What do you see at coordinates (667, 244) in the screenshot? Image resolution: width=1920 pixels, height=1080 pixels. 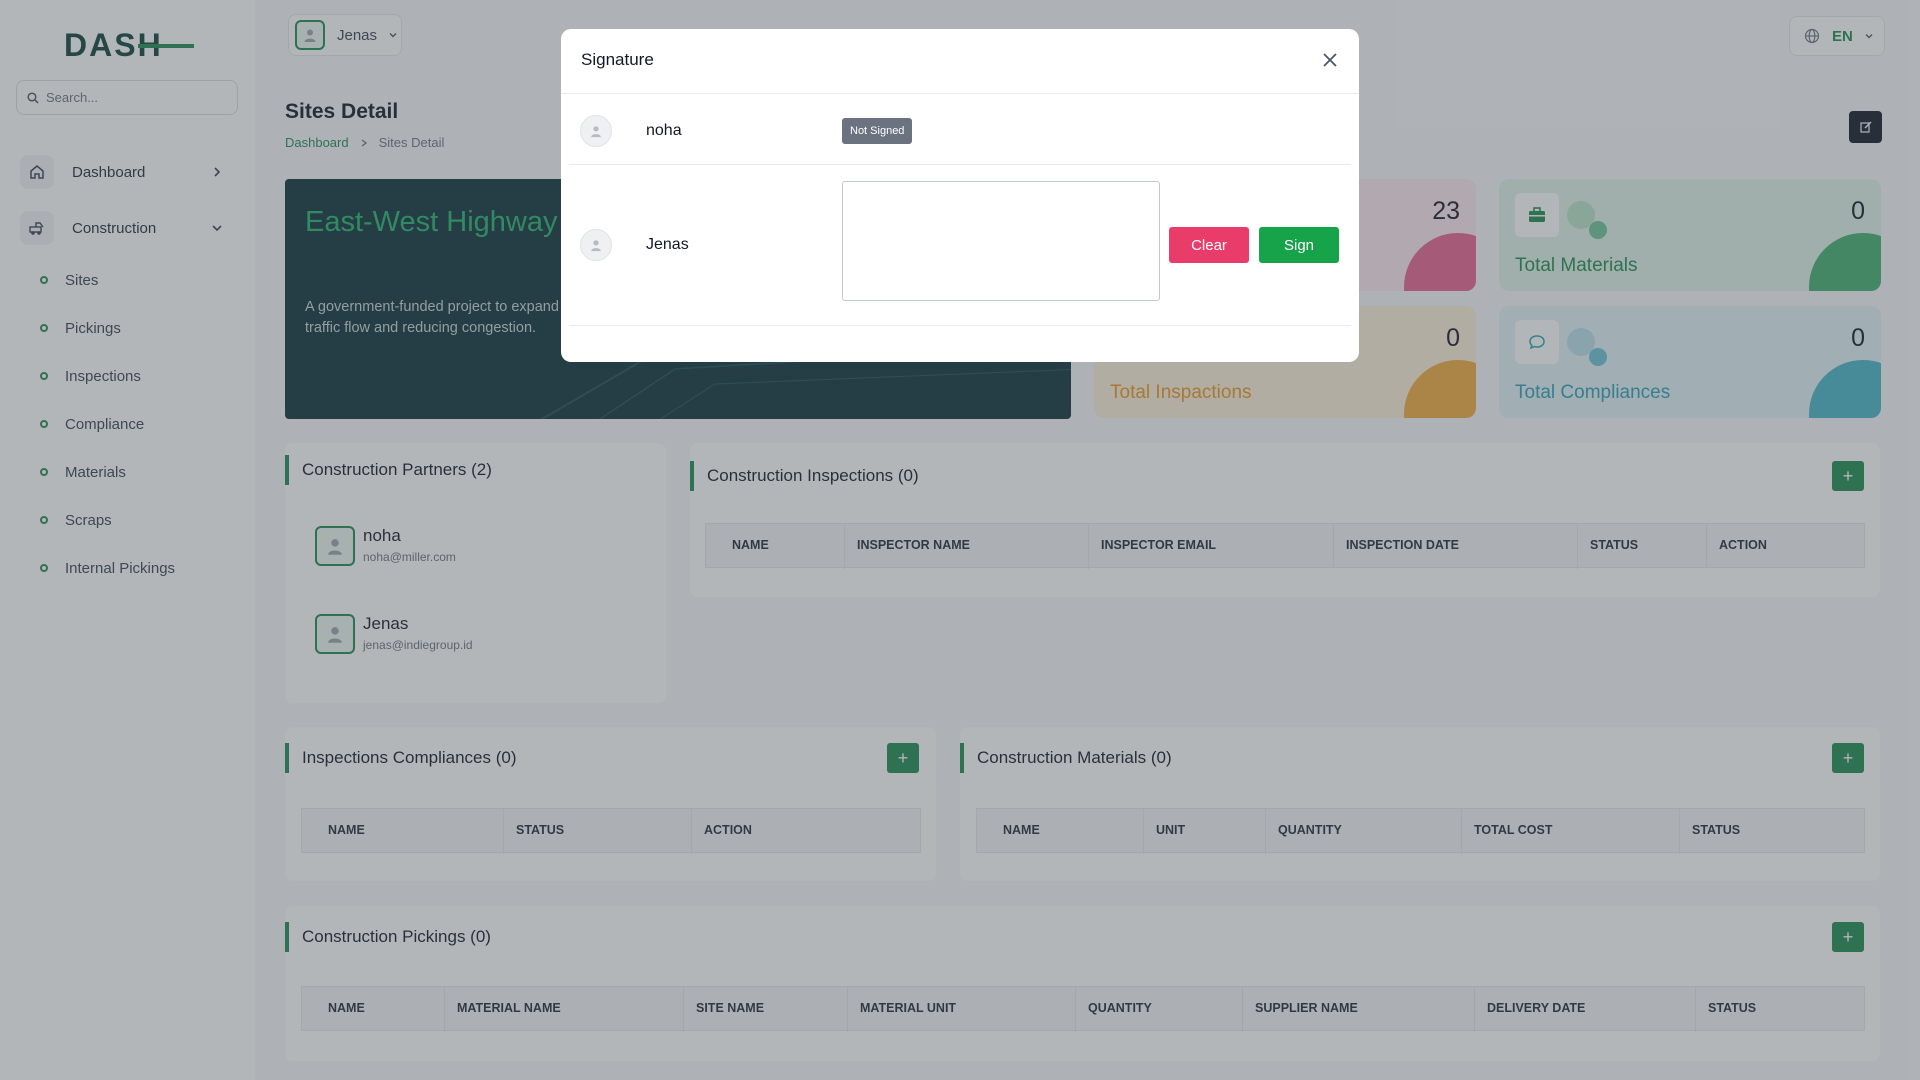 I see `signer-name: Jenas` at bounding box center [667, 244].